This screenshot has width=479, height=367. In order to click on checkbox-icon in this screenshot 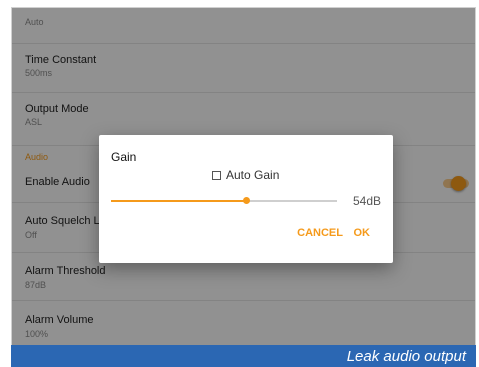, I will do `click(216, 175)`.